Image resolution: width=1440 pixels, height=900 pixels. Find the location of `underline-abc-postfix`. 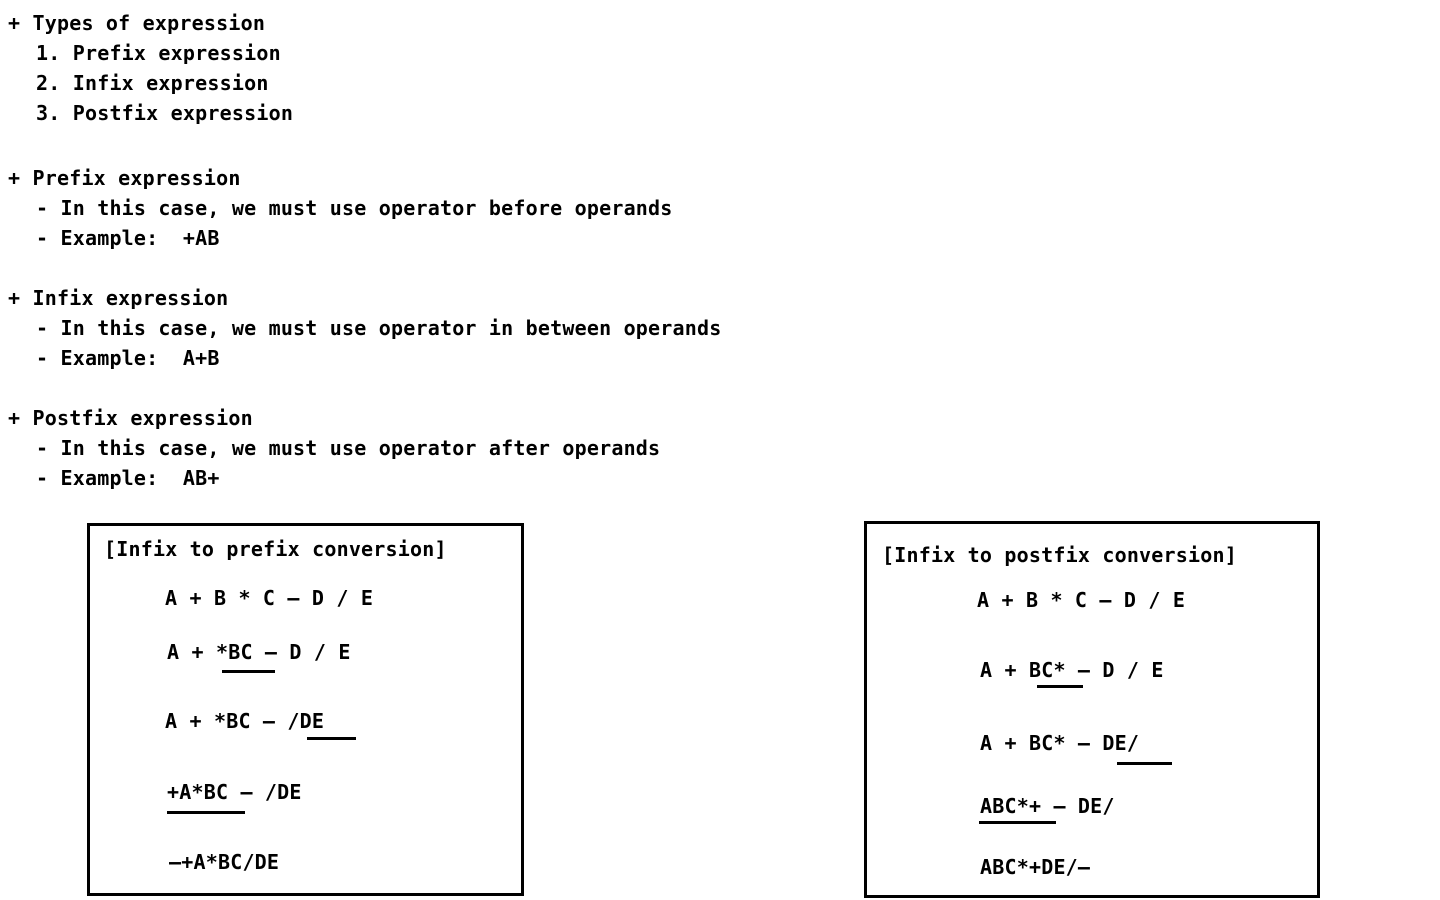

underline-abc-postfix is located at coordinates (1017, 822).